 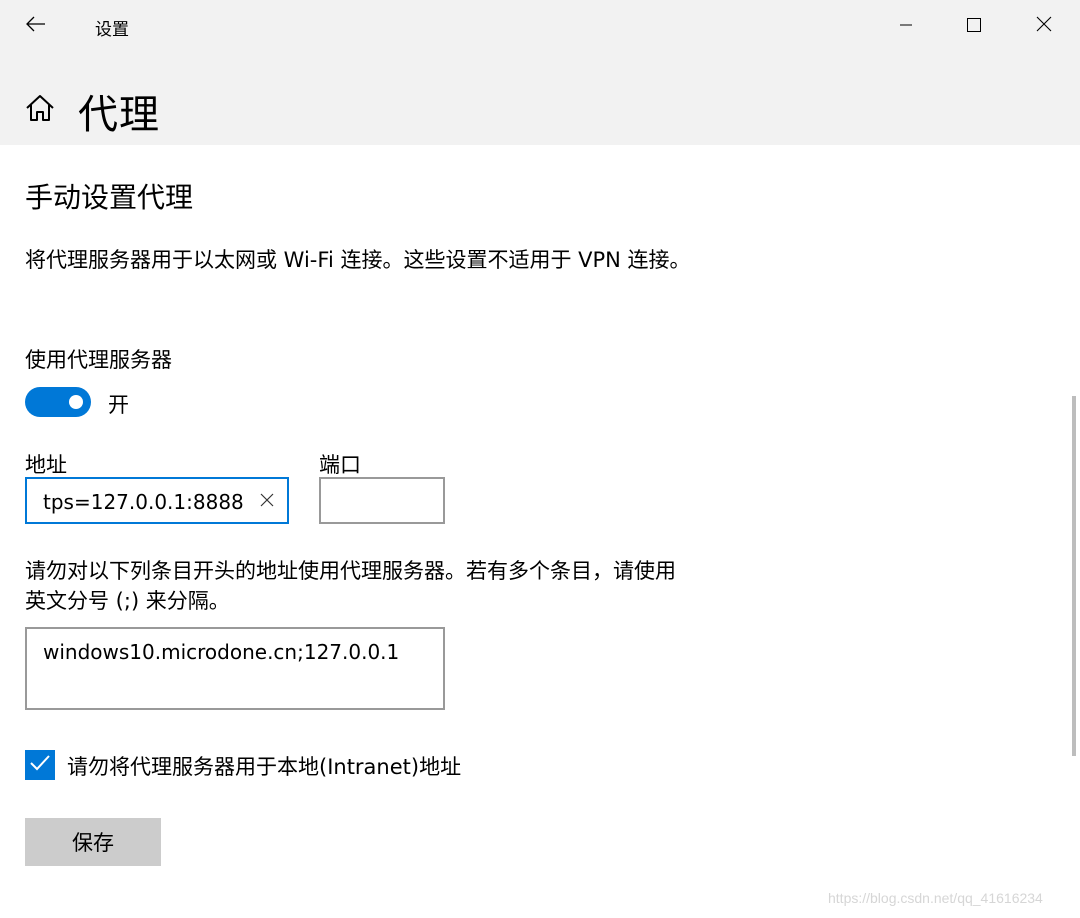 I want to click on save-button: 保存, so click(x=93, y=842).